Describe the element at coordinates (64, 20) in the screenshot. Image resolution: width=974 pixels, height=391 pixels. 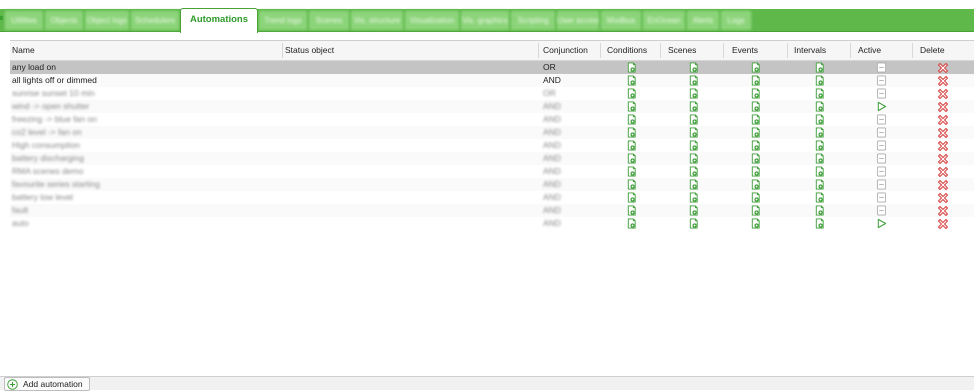
I see `tab-objects: Objects` at that location.